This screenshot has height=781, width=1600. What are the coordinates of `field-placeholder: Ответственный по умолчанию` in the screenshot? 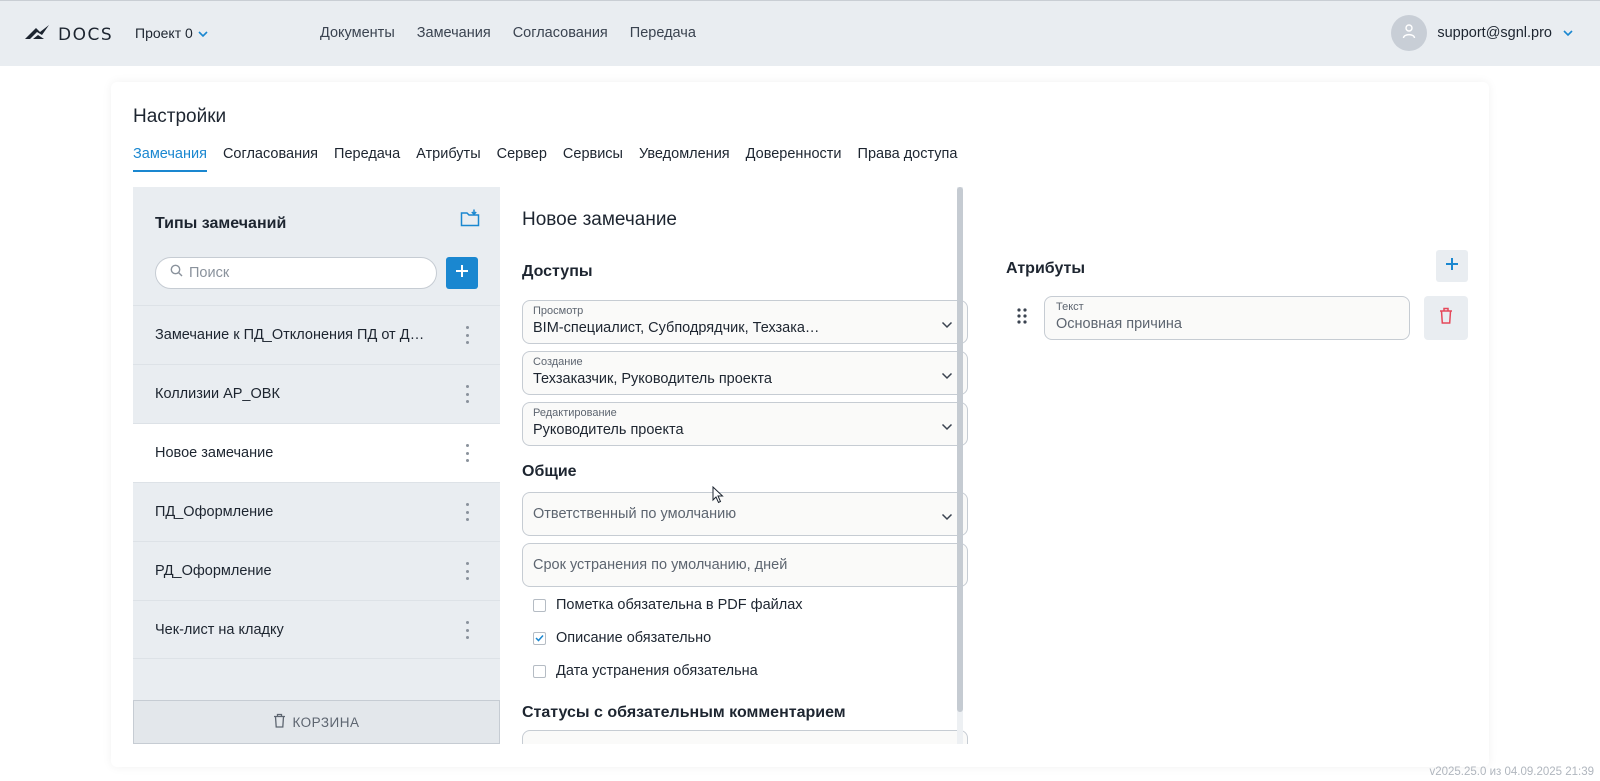 It's located at (635, 514).